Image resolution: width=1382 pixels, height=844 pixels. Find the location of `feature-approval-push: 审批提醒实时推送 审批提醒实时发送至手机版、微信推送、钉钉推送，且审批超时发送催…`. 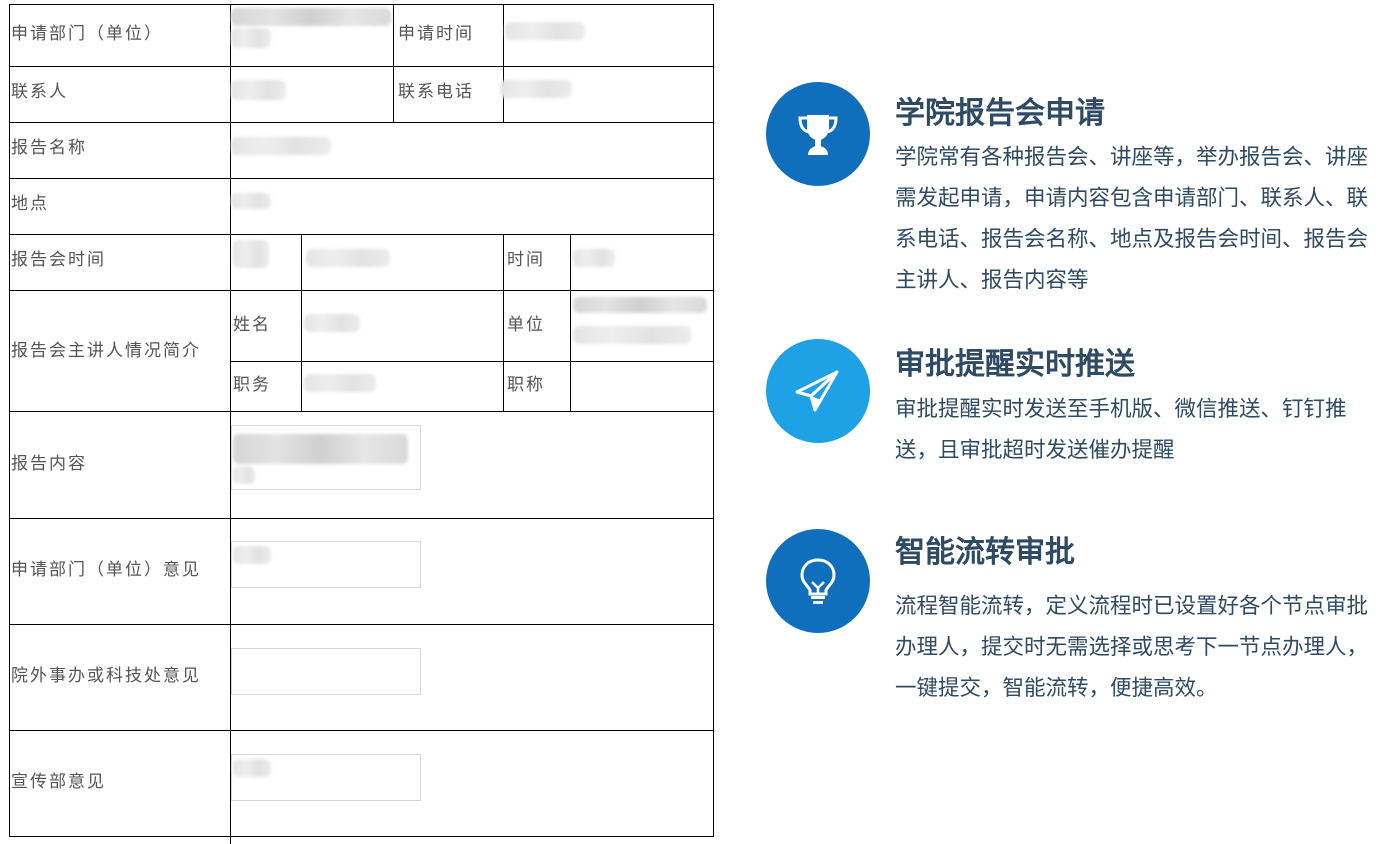

feature-approval-push: 审批提醒实时推送 审批提醒实时发送至手机版、微信推送、钉钉推送，且审批超时发送催… is located at coordinates (1074, 409).